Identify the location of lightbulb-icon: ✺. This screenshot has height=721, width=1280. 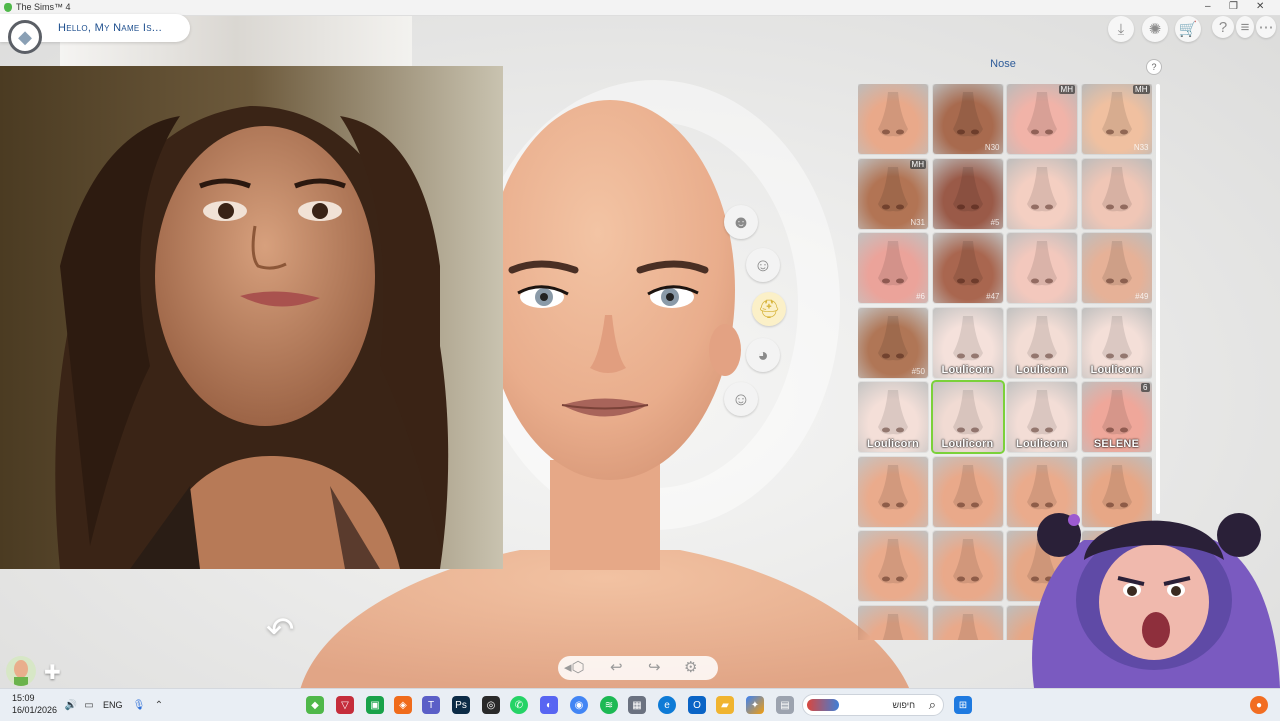
(1155, 29).